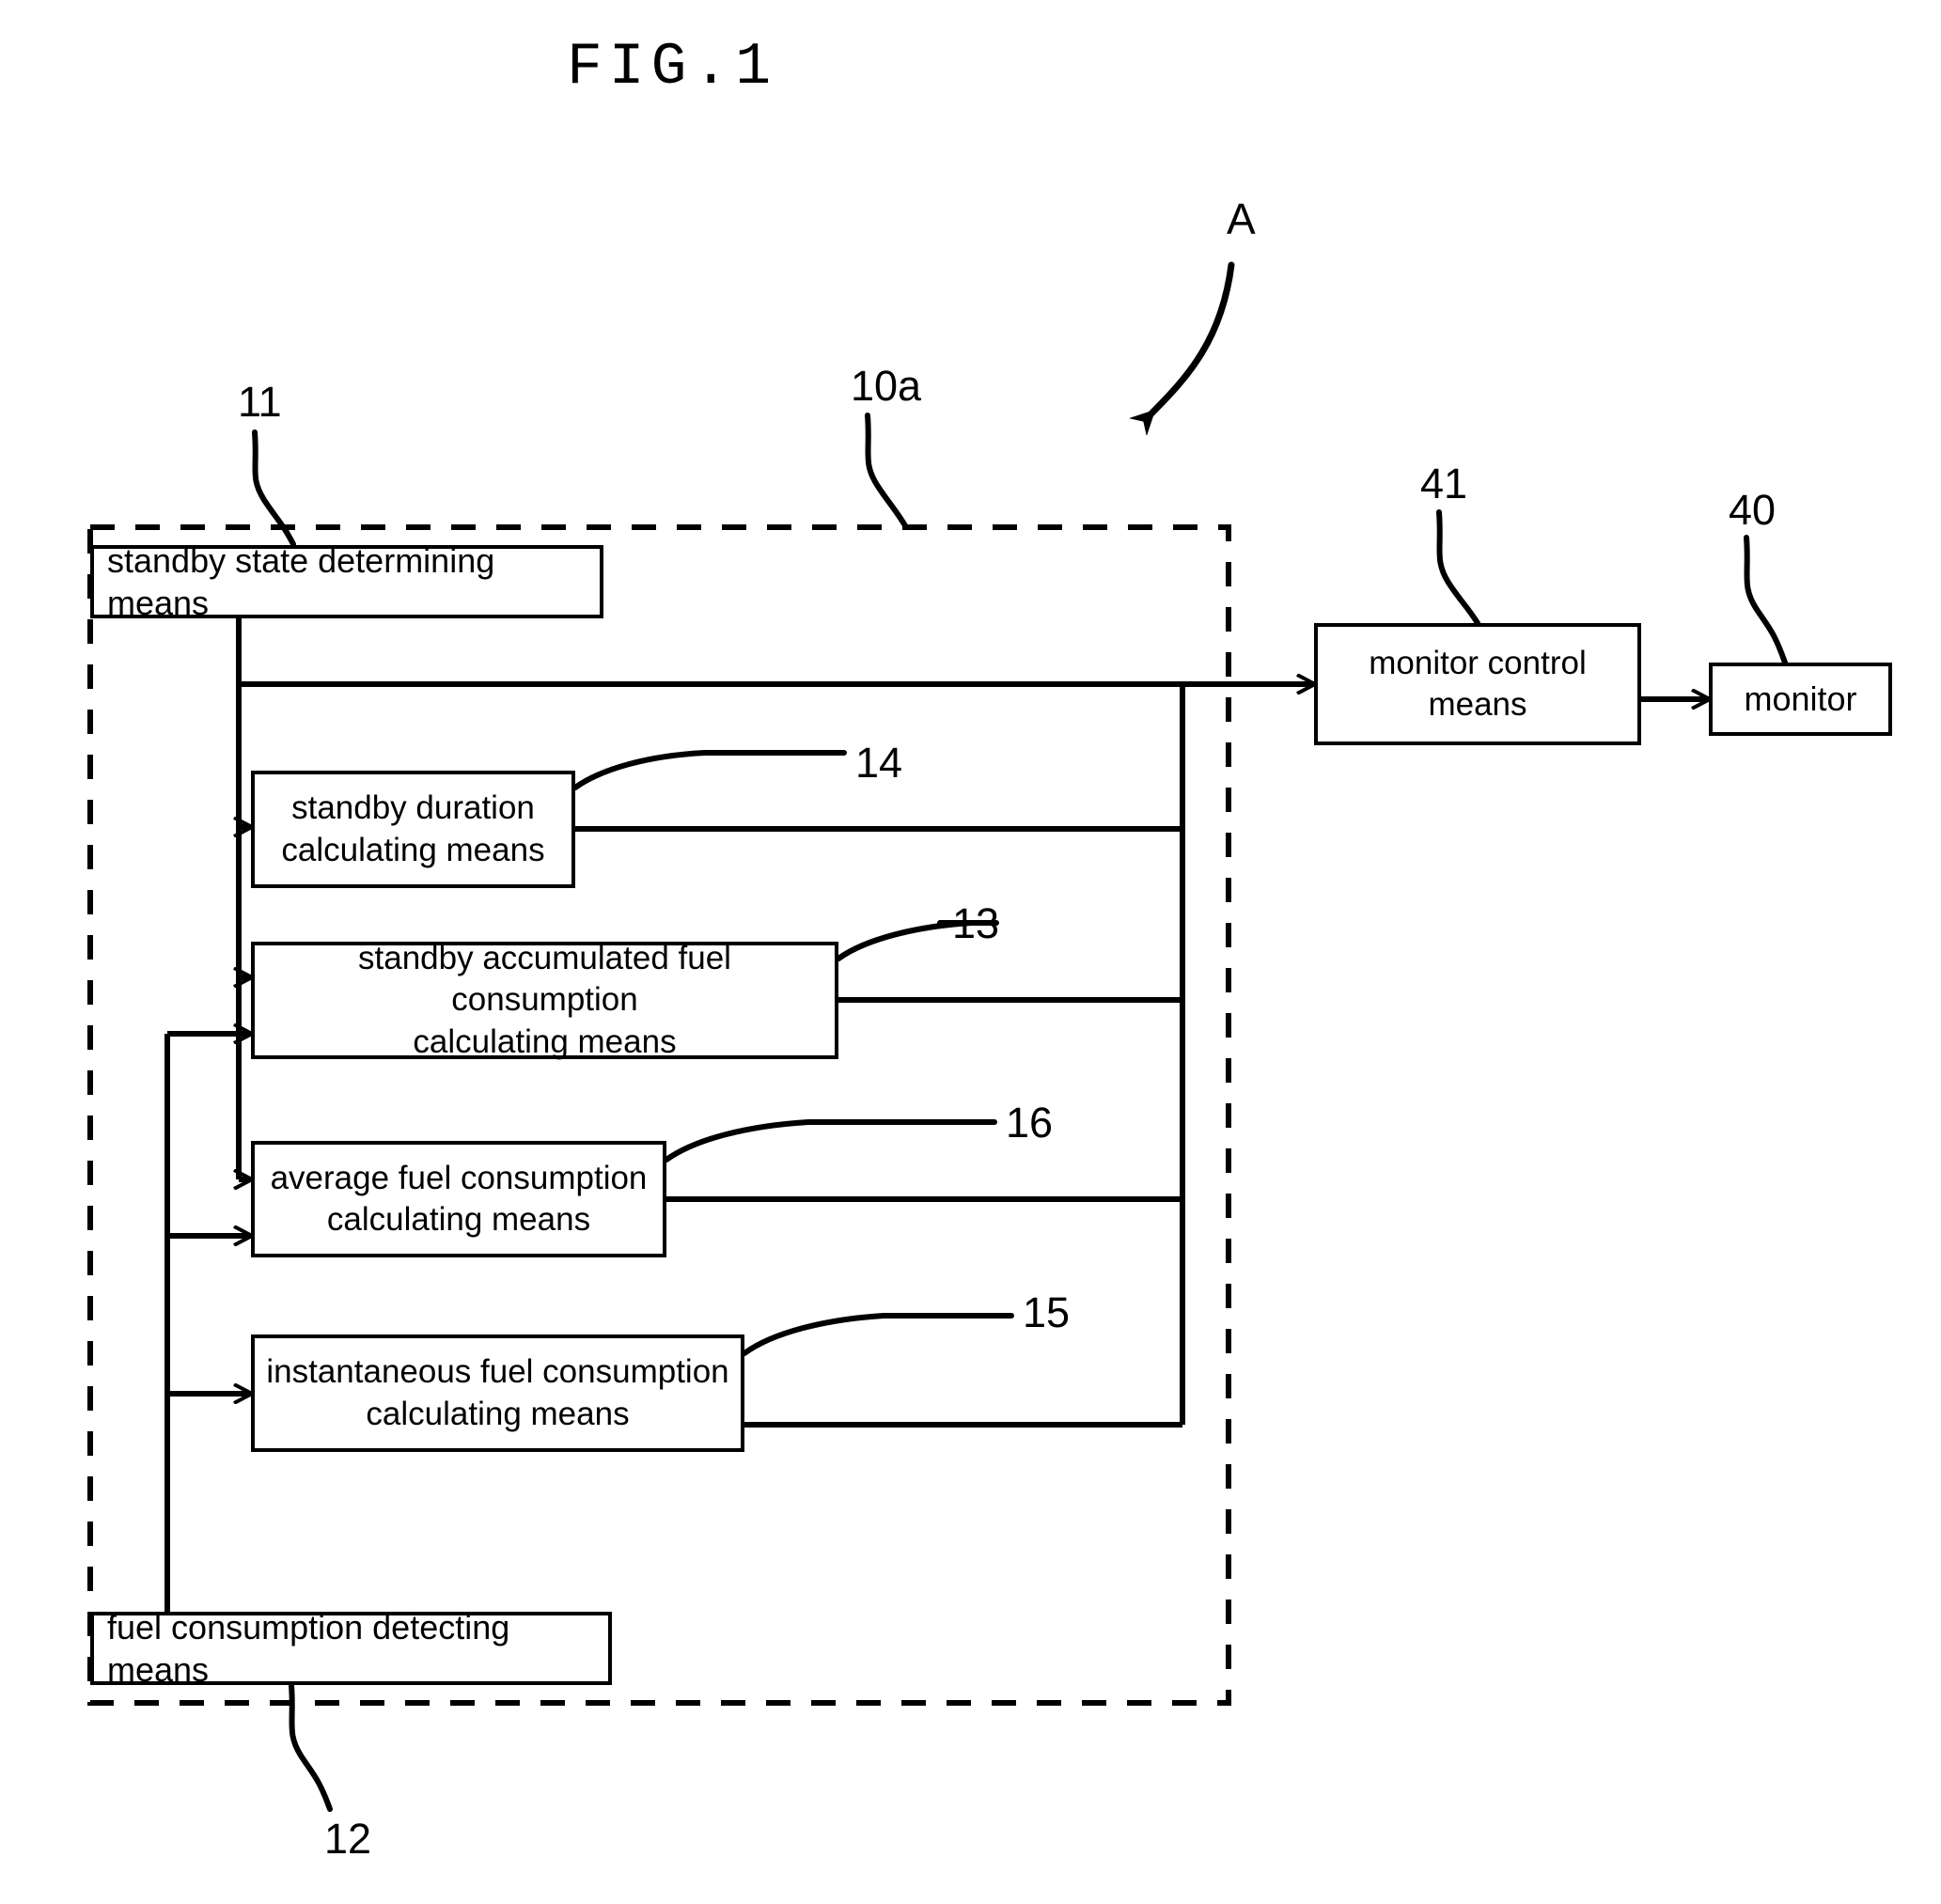 This screenshot has height=1904, width=1941. I want to click on block-label-line1: average fuel consumption, so click(459, 1177).